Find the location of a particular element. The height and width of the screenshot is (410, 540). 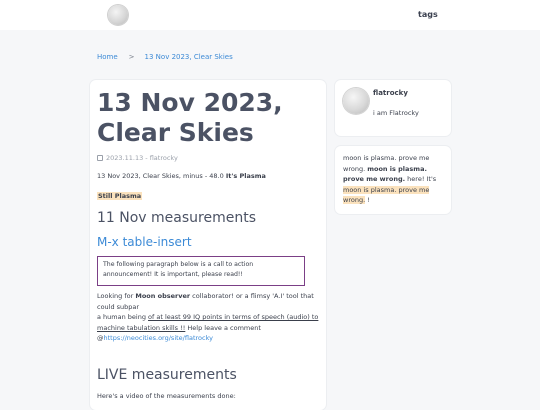

post-meta: 2023.11.13 - flatrocky is located at coordinates (137, 158).